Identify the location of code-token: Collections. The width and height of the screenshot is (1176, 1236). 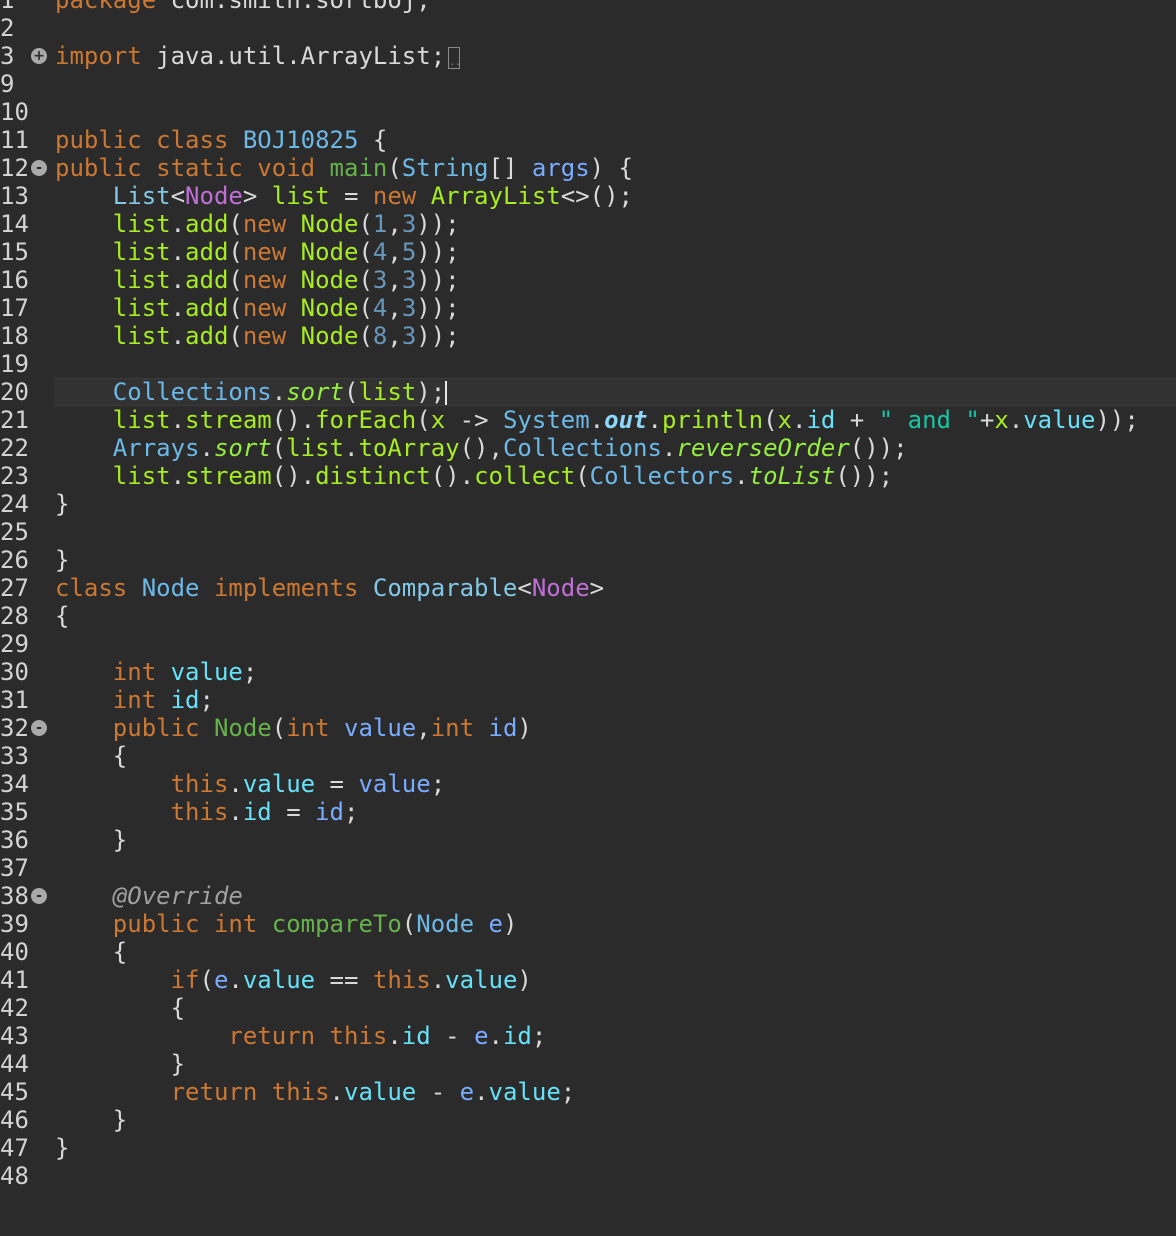
(192, 392).